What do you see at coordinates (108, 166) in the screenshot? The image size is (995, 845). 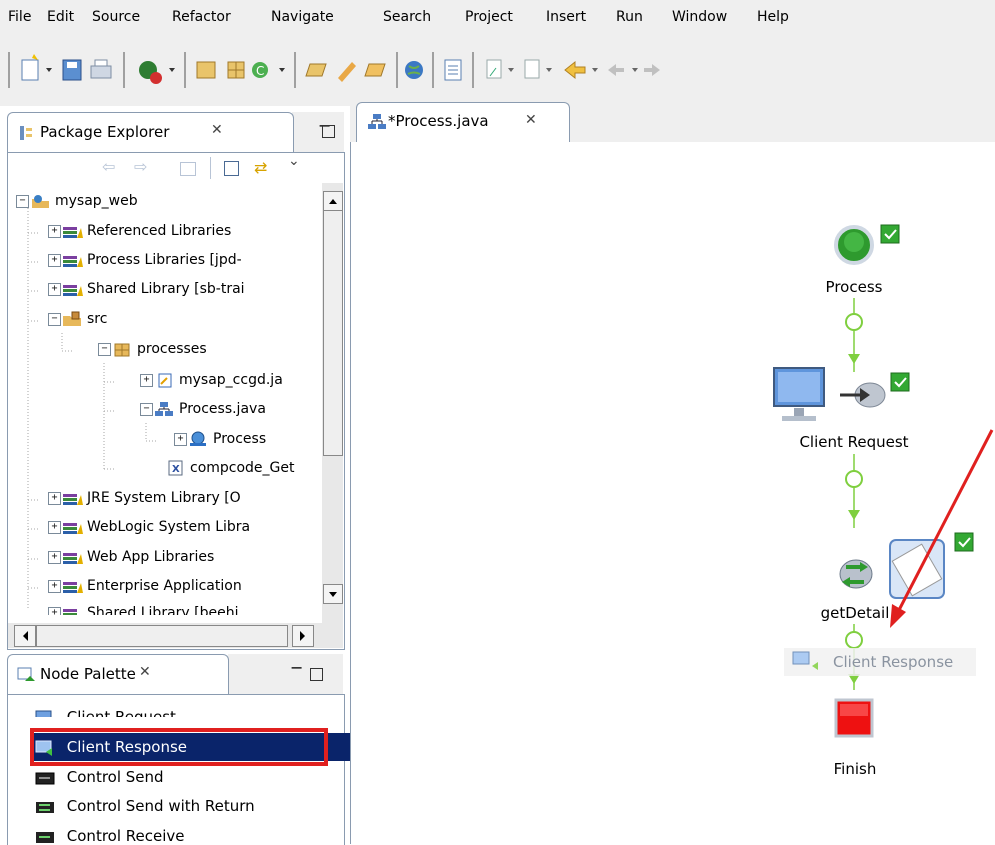 I see `back-arrow-icon: ⇦` at bounding box center [108, 166].